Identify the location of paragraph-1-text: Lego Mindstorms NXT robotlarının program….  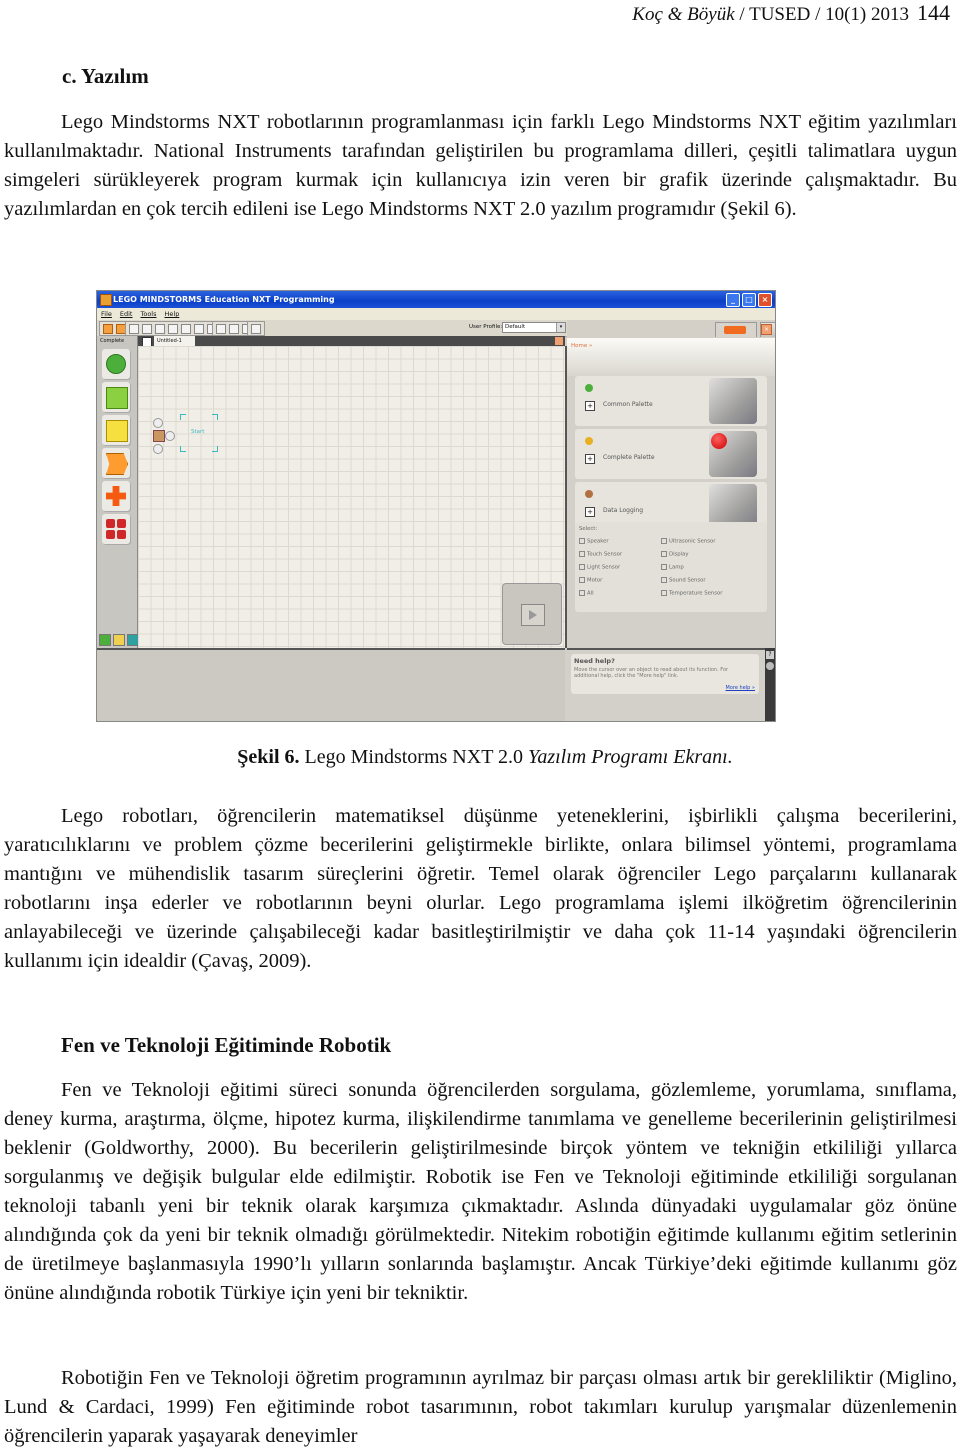
(480, 165).